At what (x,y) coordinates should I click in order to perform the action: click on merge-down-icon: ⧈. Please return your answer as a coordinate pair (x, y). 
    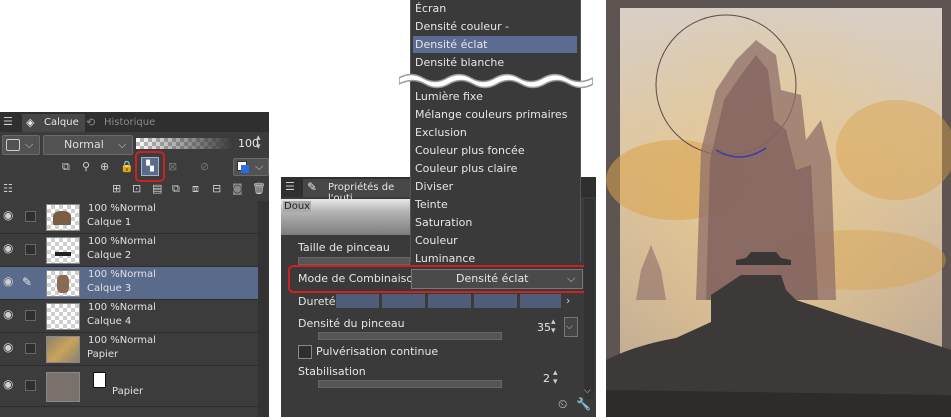
    Looking at the image, I should click on (195, 189).